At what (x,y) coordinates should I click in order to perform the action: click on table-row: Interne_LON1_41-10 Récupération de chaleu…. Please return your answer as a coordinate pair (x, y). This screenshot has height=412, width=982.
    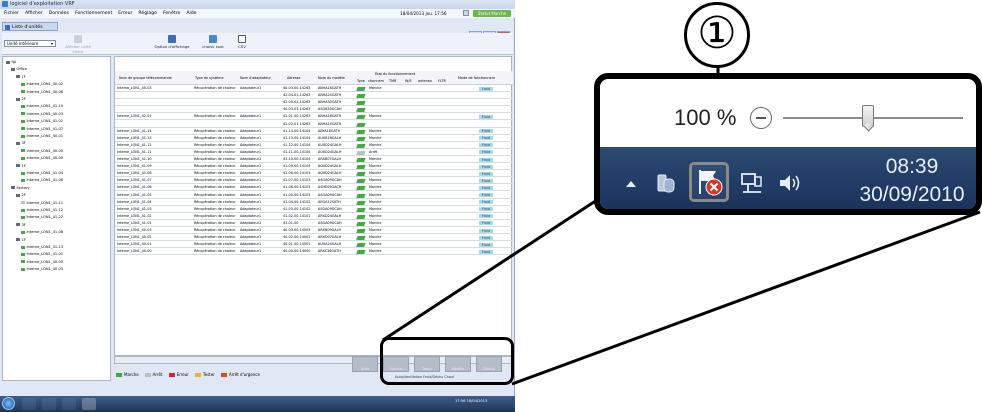
    Looking at the image, I should click on (314, 160).